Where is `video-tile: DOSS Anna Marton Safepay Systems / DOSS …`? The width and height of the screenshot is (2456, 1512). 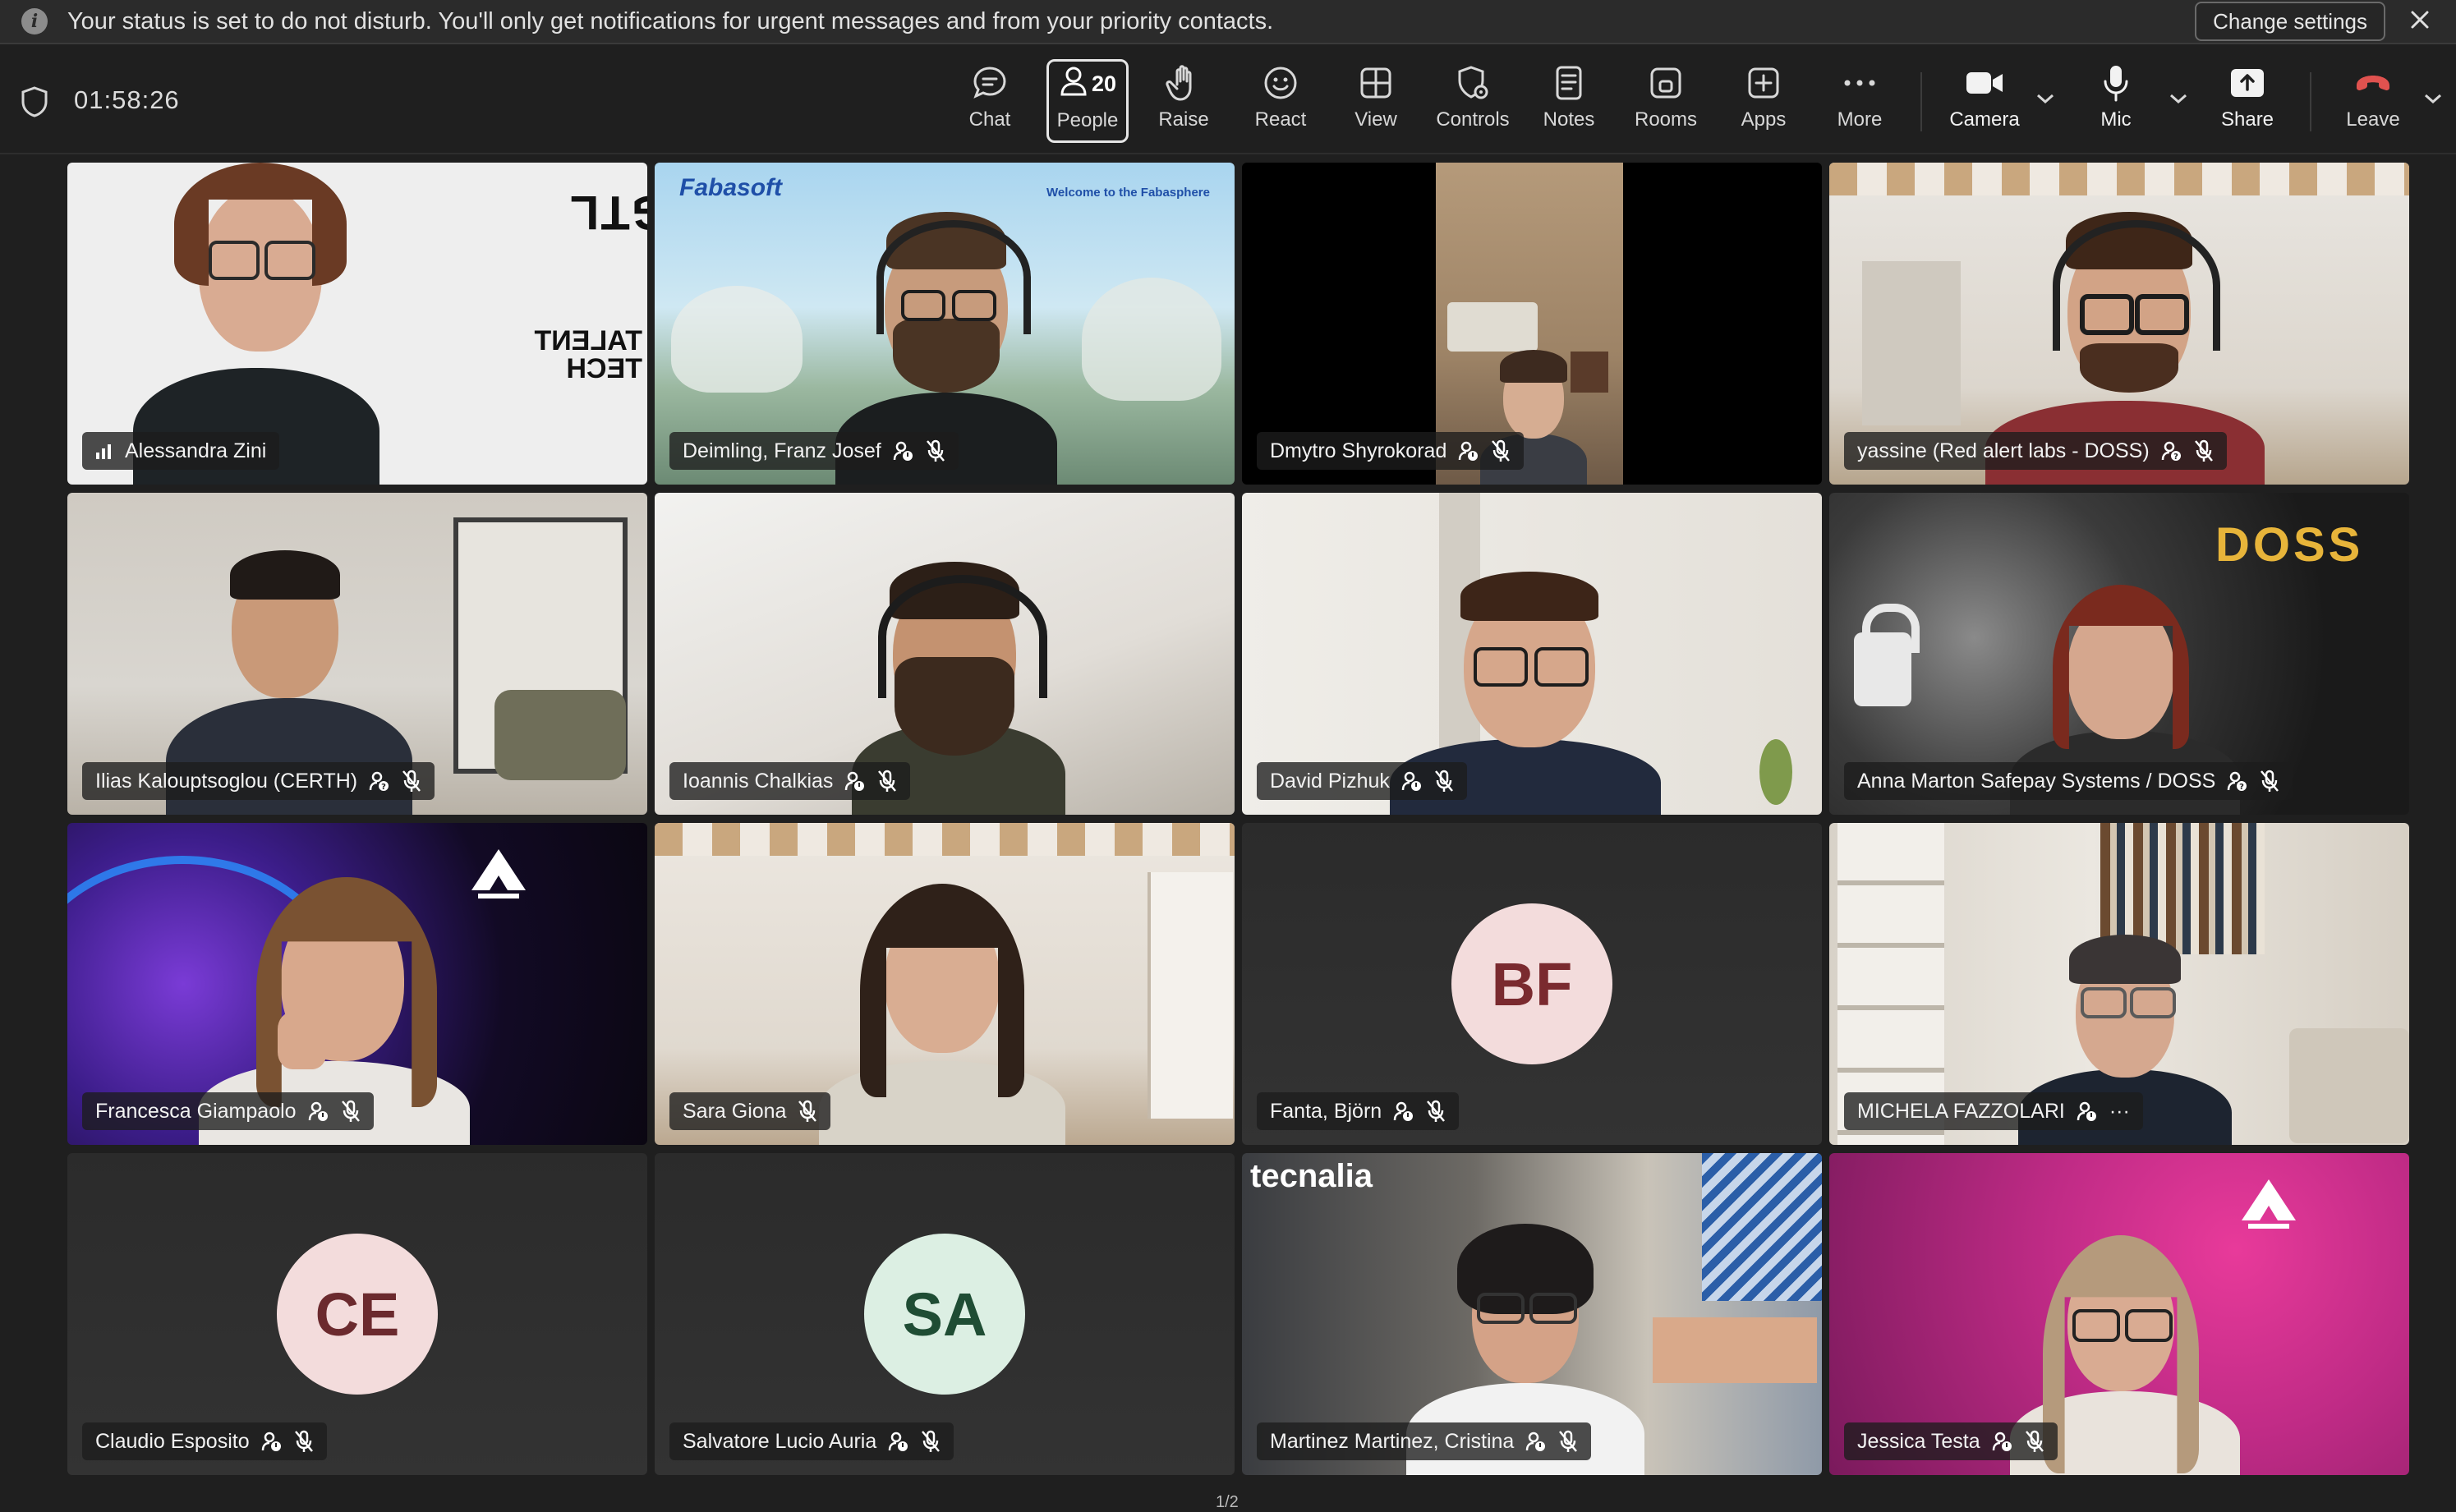 video-tile: DOSS Anna Marton Safepay Systems / DOSS … is located at coordinates (2119, 654).